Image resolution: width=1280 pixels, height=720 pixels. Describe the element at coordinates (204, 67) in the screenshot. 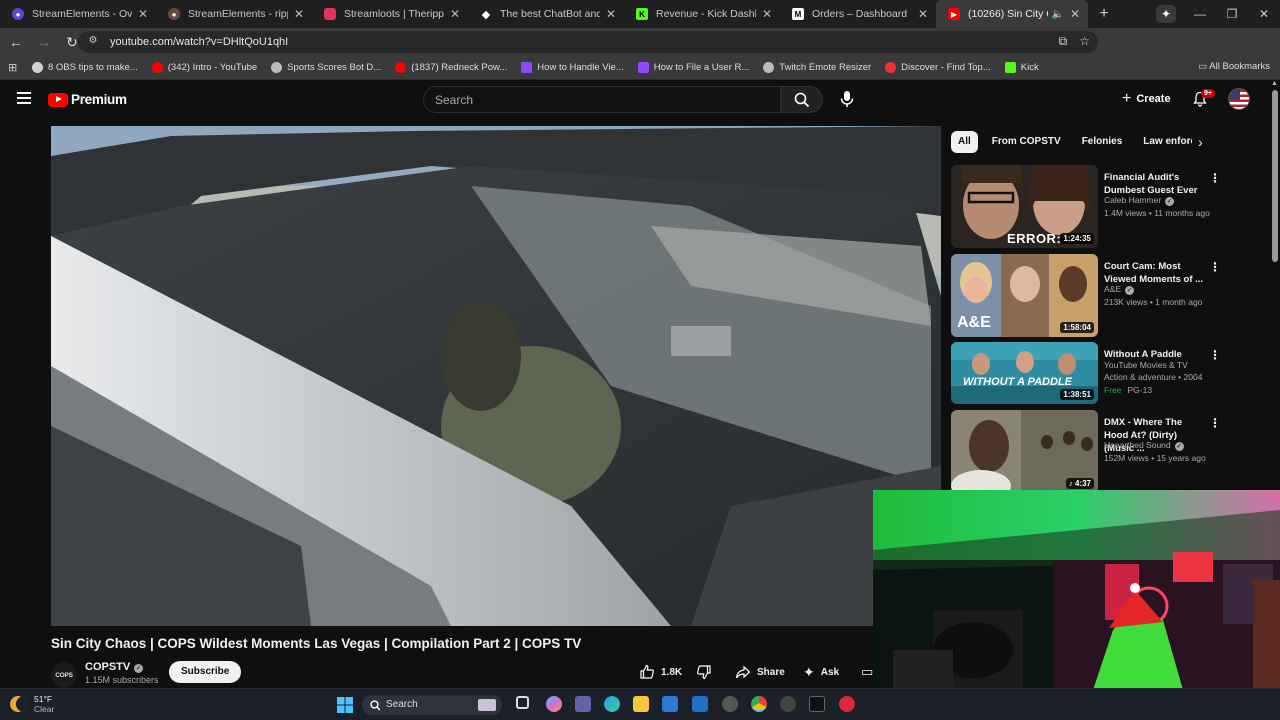

I see `bookmark-item: (342) Intro - YouTube` at that location.